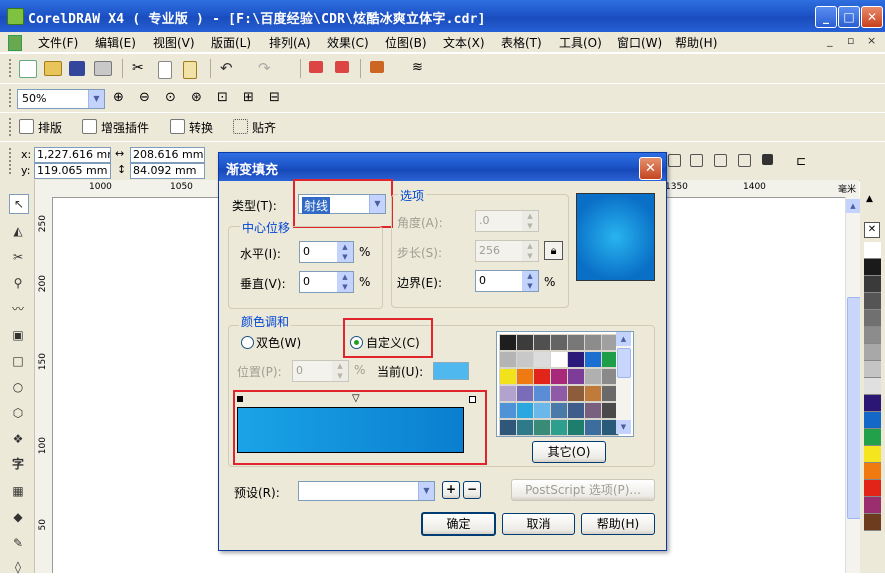  What do you see at coordinates (720, 160) in the screenshot?
I see `weld-icon` at bounding box center [720, 160].